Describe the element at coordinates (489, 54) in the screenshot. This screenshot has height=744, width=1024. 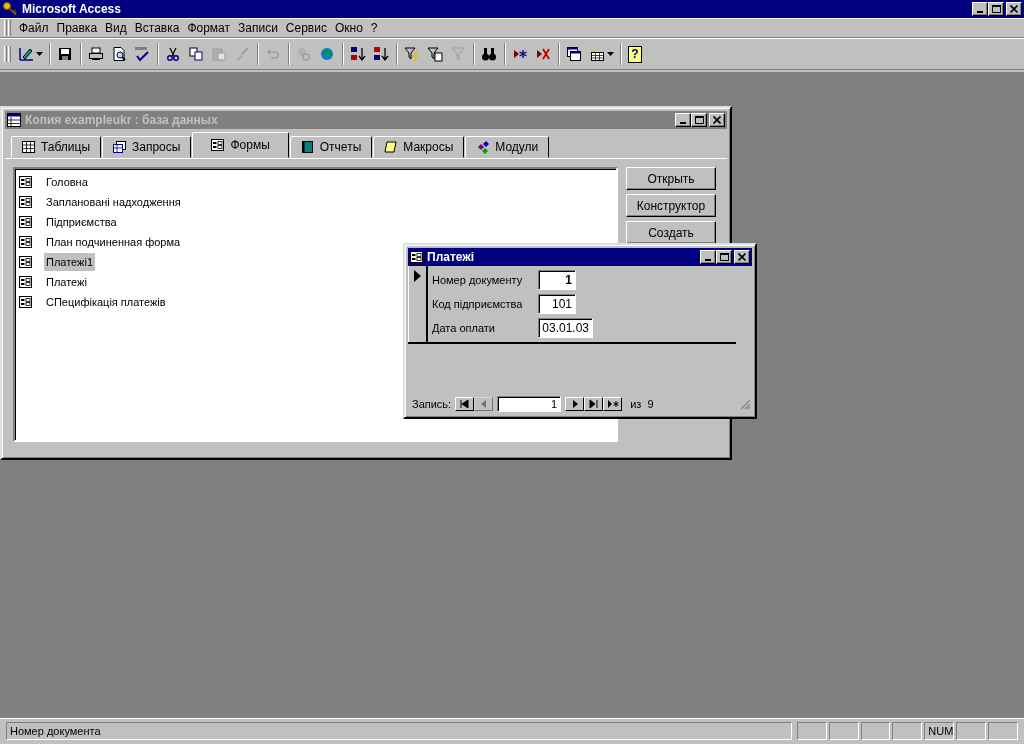
I see `binoculars-icon` at that location.